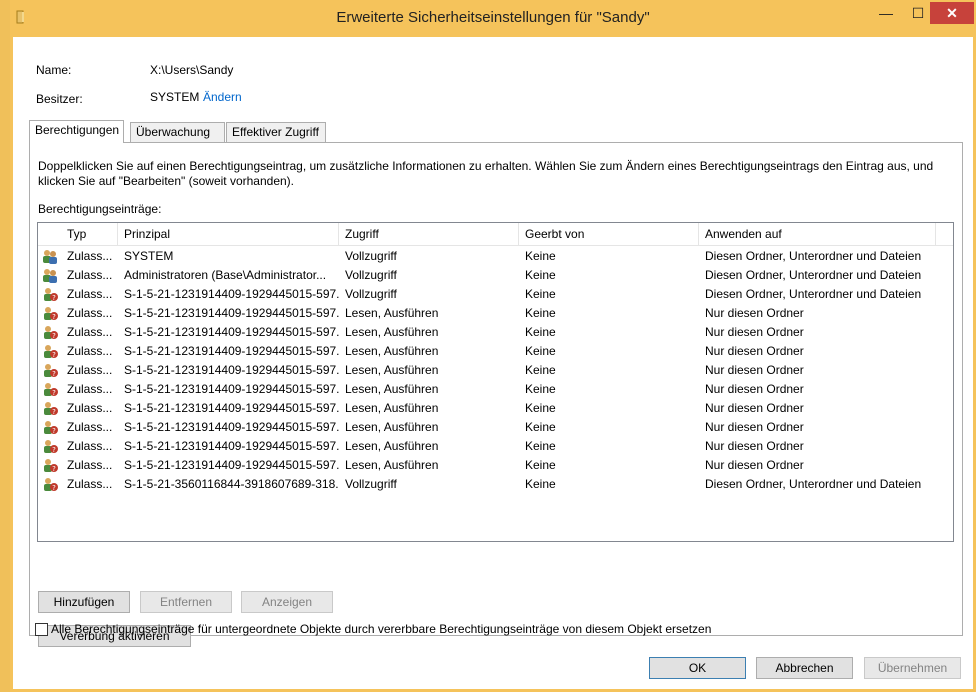 This screenshot has height=692, width=976. What do you see at coordinates (50, 256) in the screenshot?
I see `users-group-icon` at bounding box center [50, 256].